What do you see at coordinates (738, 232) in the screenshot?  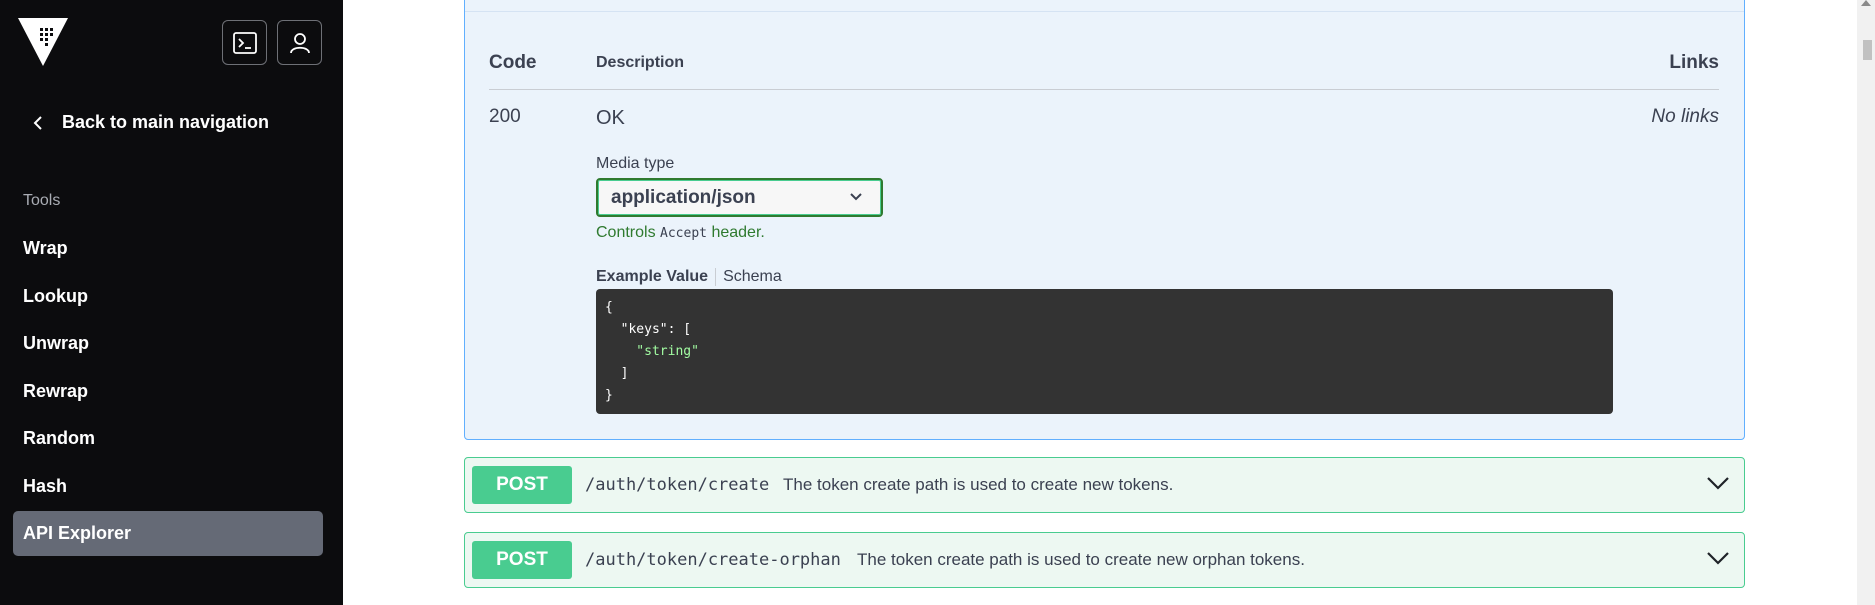 I see `controls-suffix: header.` at bounding box center [738, 232].